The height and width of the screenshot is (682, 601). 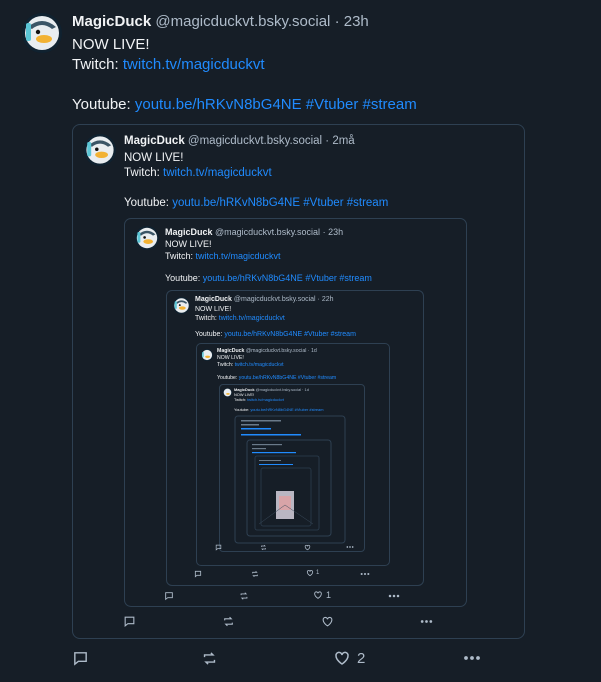 What do you see at coordinates (275, 299) in the screenshot?
I see `quote3-author-handle: @magicduckvt.bsky.social` at bounding box center [275, 299].